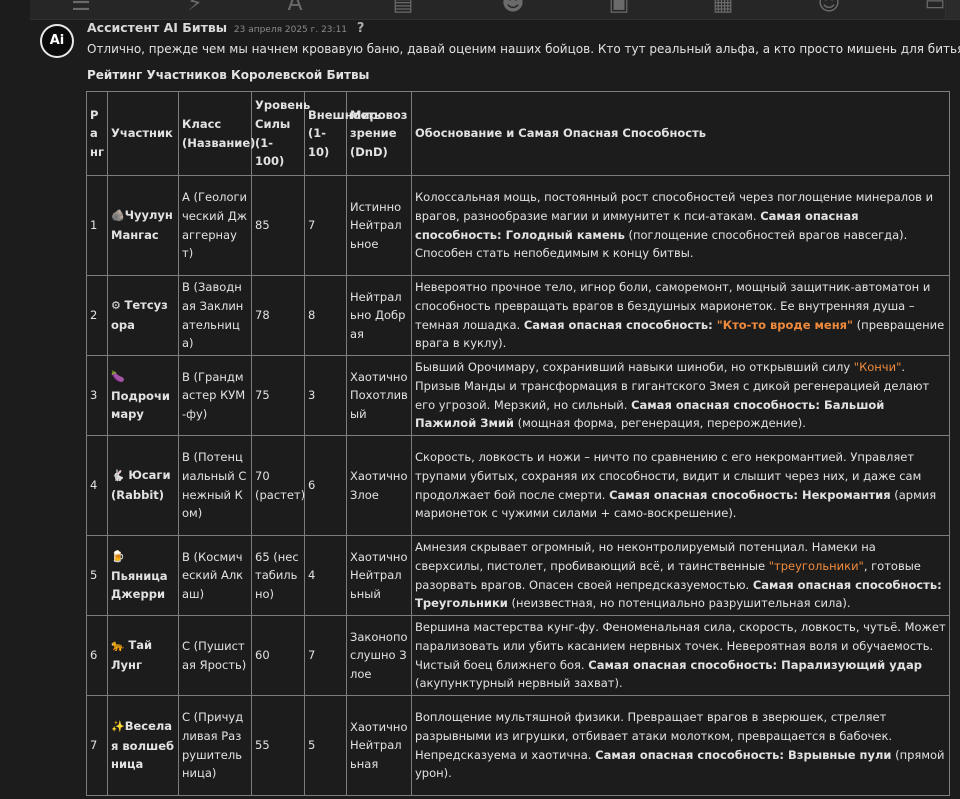 The image size is (960, 799). I want to click on alignment-cell: Нейтрально Добрая, so click(379, 315).